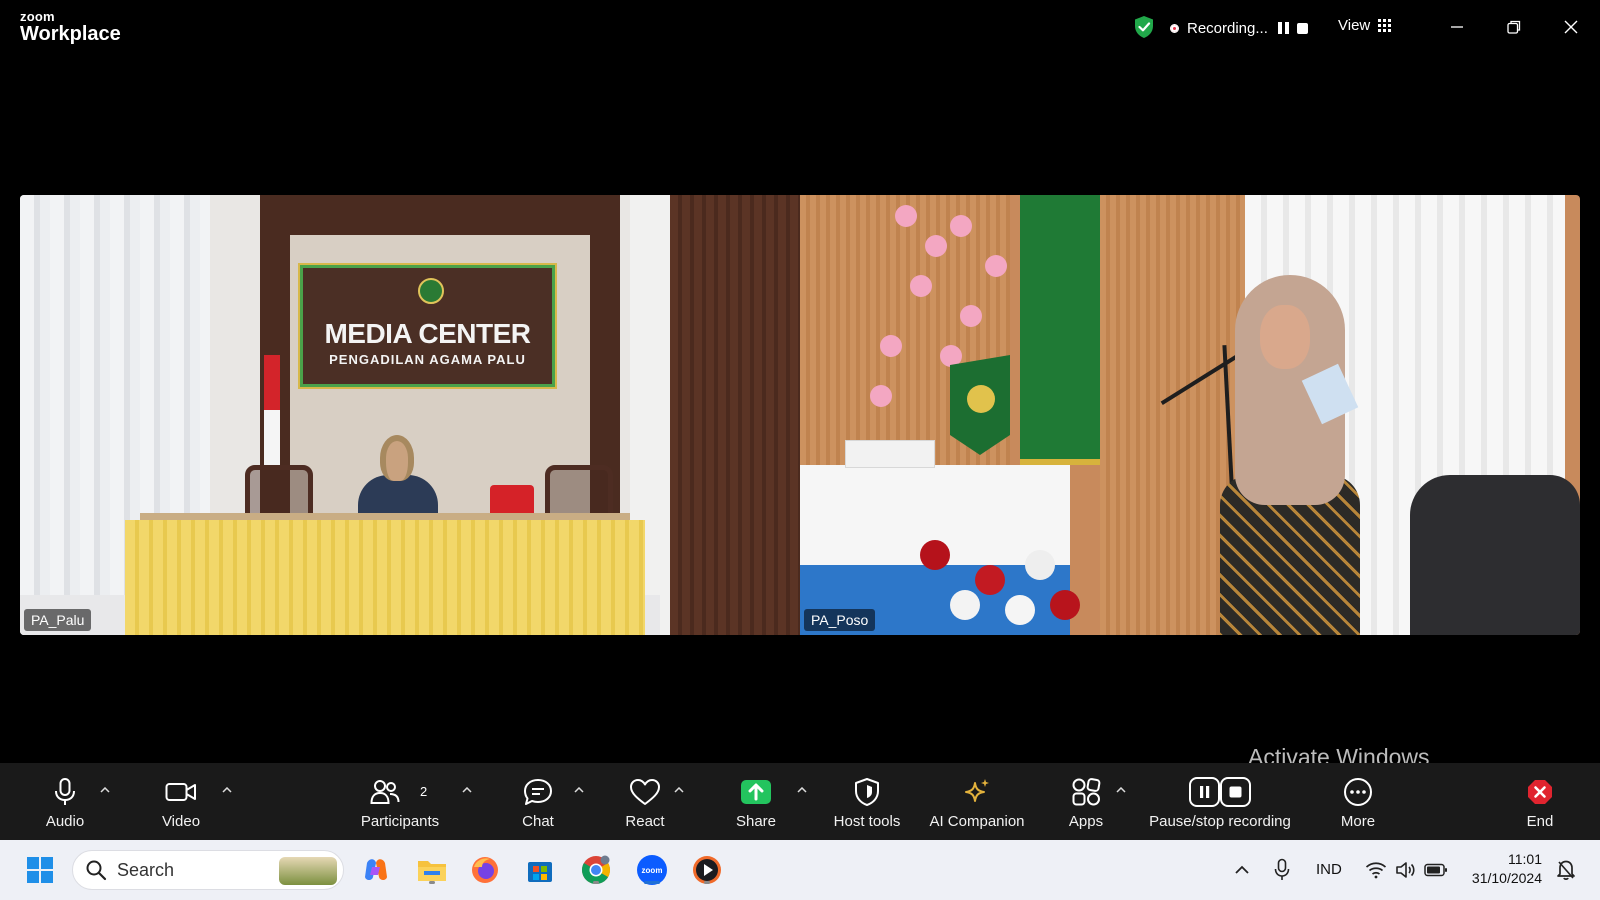  I want to click on copilot-app, so click(376, 870).